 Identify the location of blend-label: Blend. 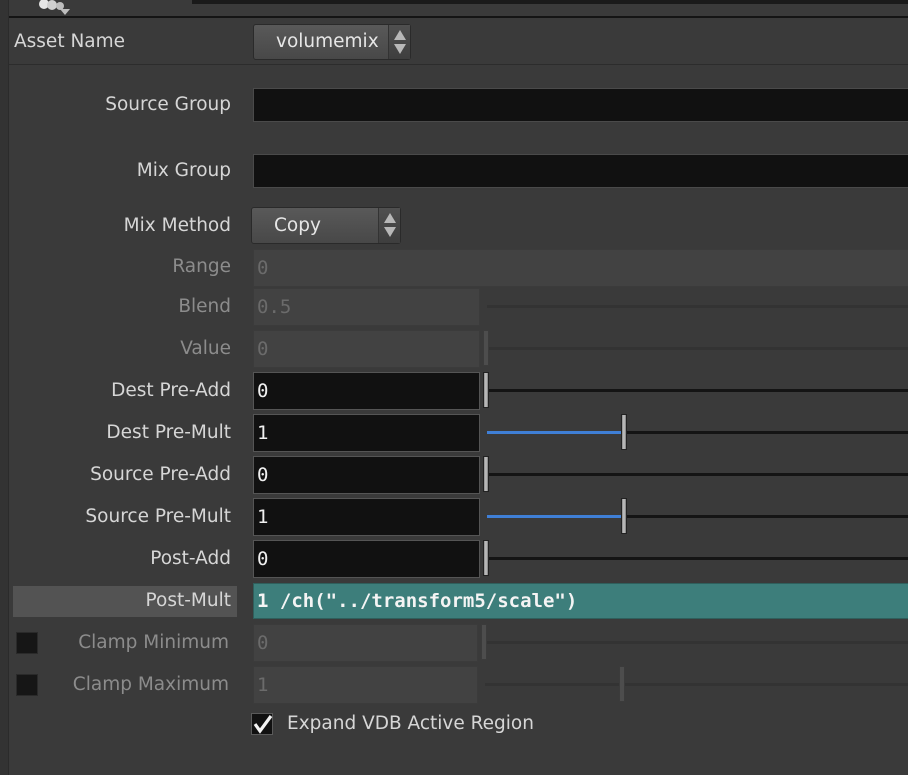
(204, 306).